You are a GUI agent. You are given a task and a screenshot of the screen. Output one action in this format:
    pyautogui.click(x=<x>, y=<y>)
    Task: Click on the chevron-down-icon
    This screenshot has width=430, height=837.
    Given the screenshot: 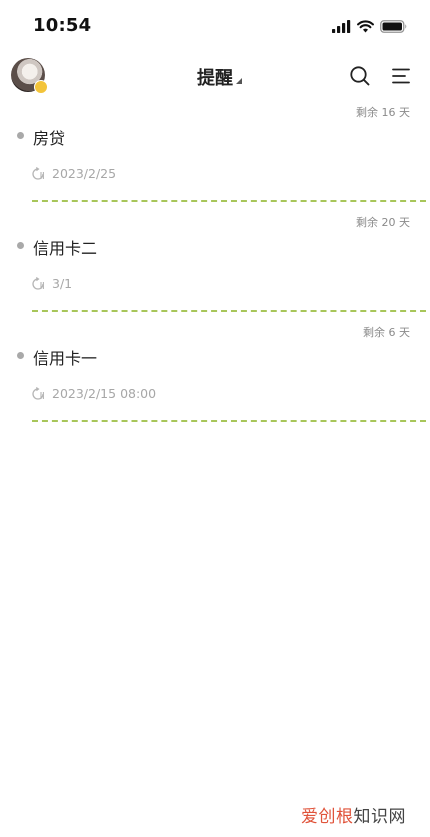 What is the action you would take?
    pyautogui.click(x=239, y=81)
    